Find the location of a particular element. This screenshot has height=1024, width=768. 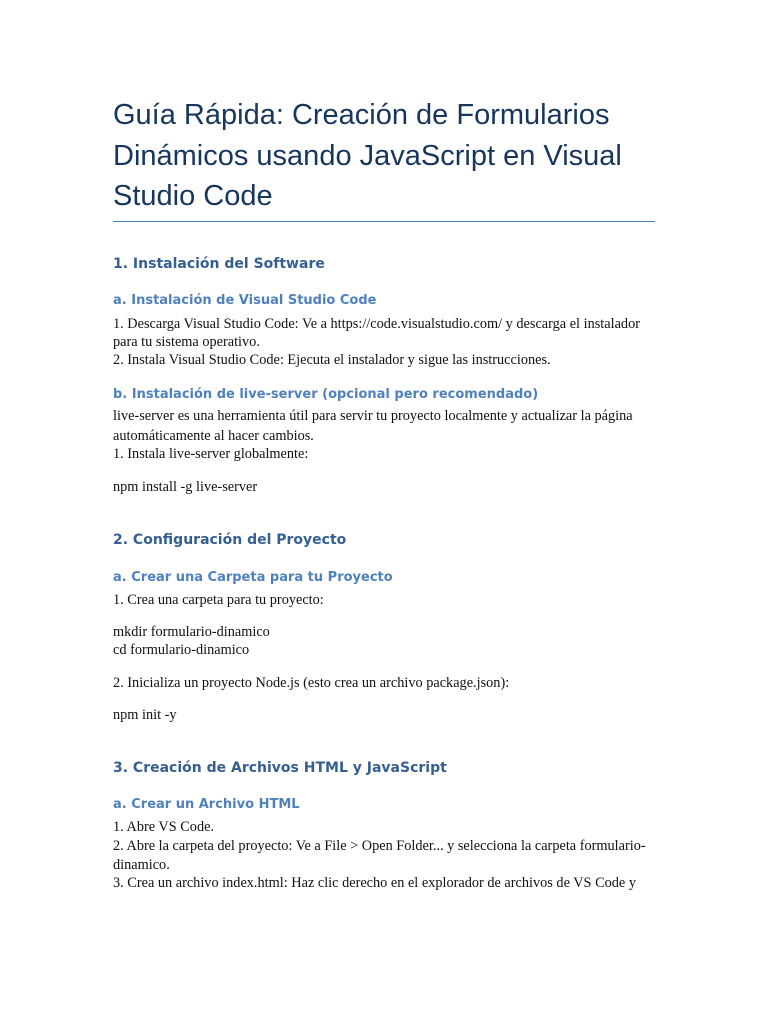

subsection-heading: a. Crear una Carpeta para tu Proyecto is located at coordinates (253, 577).